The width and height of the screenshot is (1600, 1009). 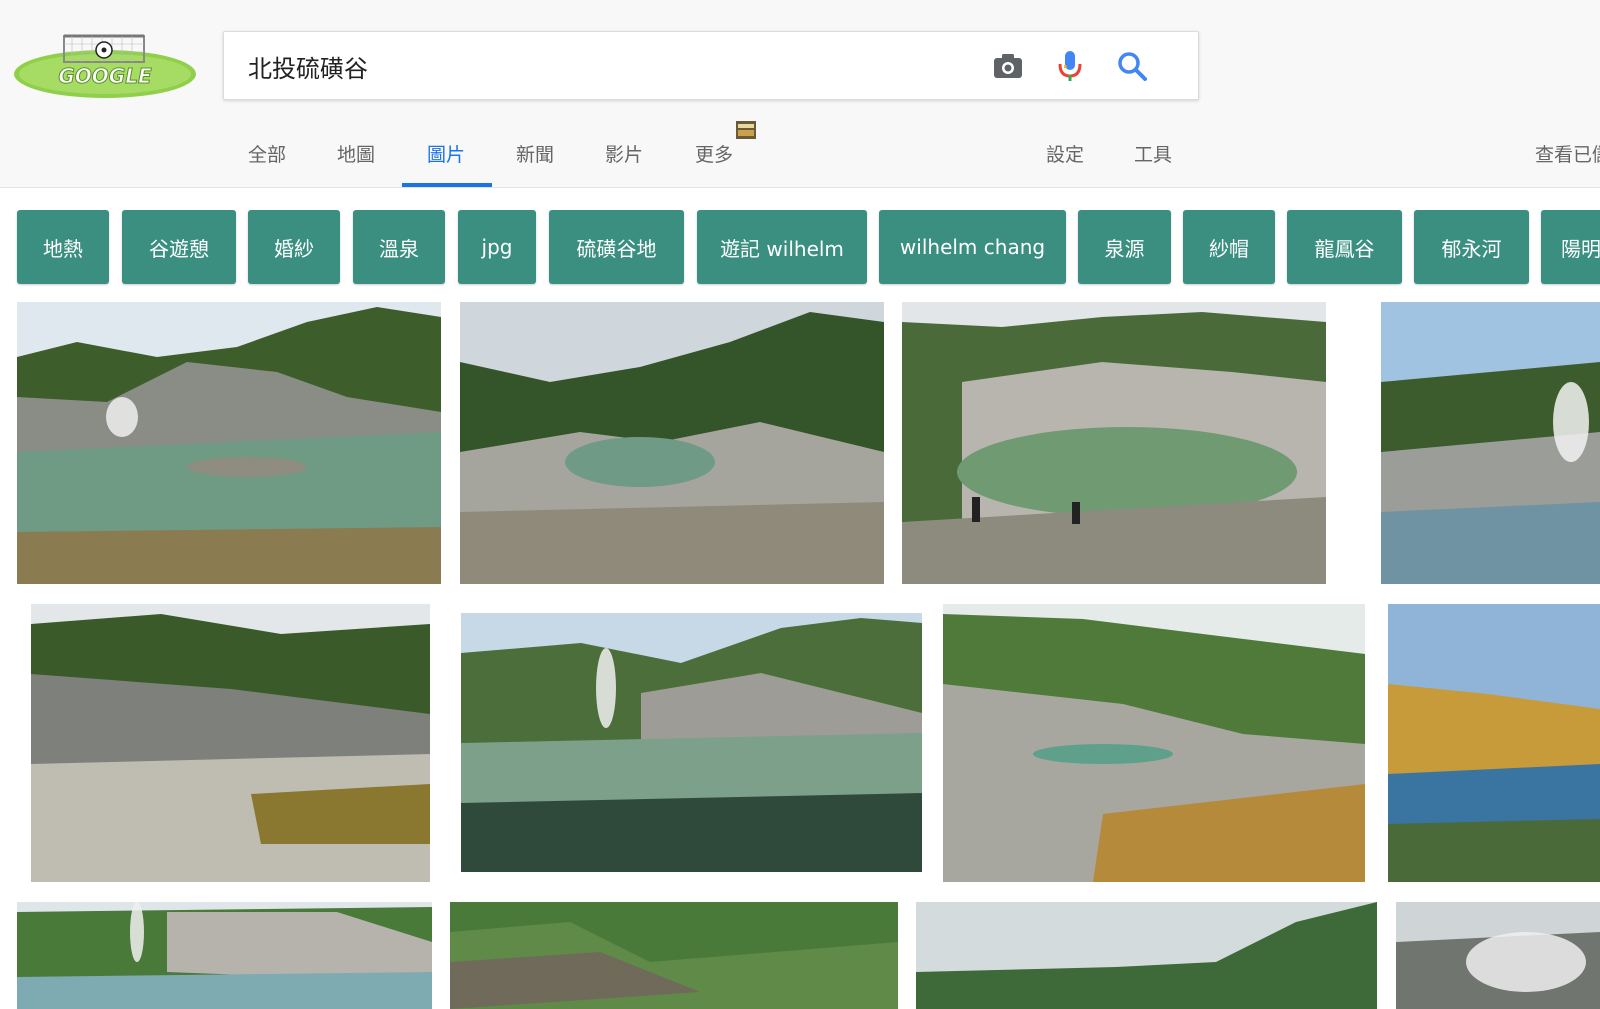 What do you see at coordinates (63, 247) in the screenshot?
I see `chip: 地熱` at bounding box center [63, 247].